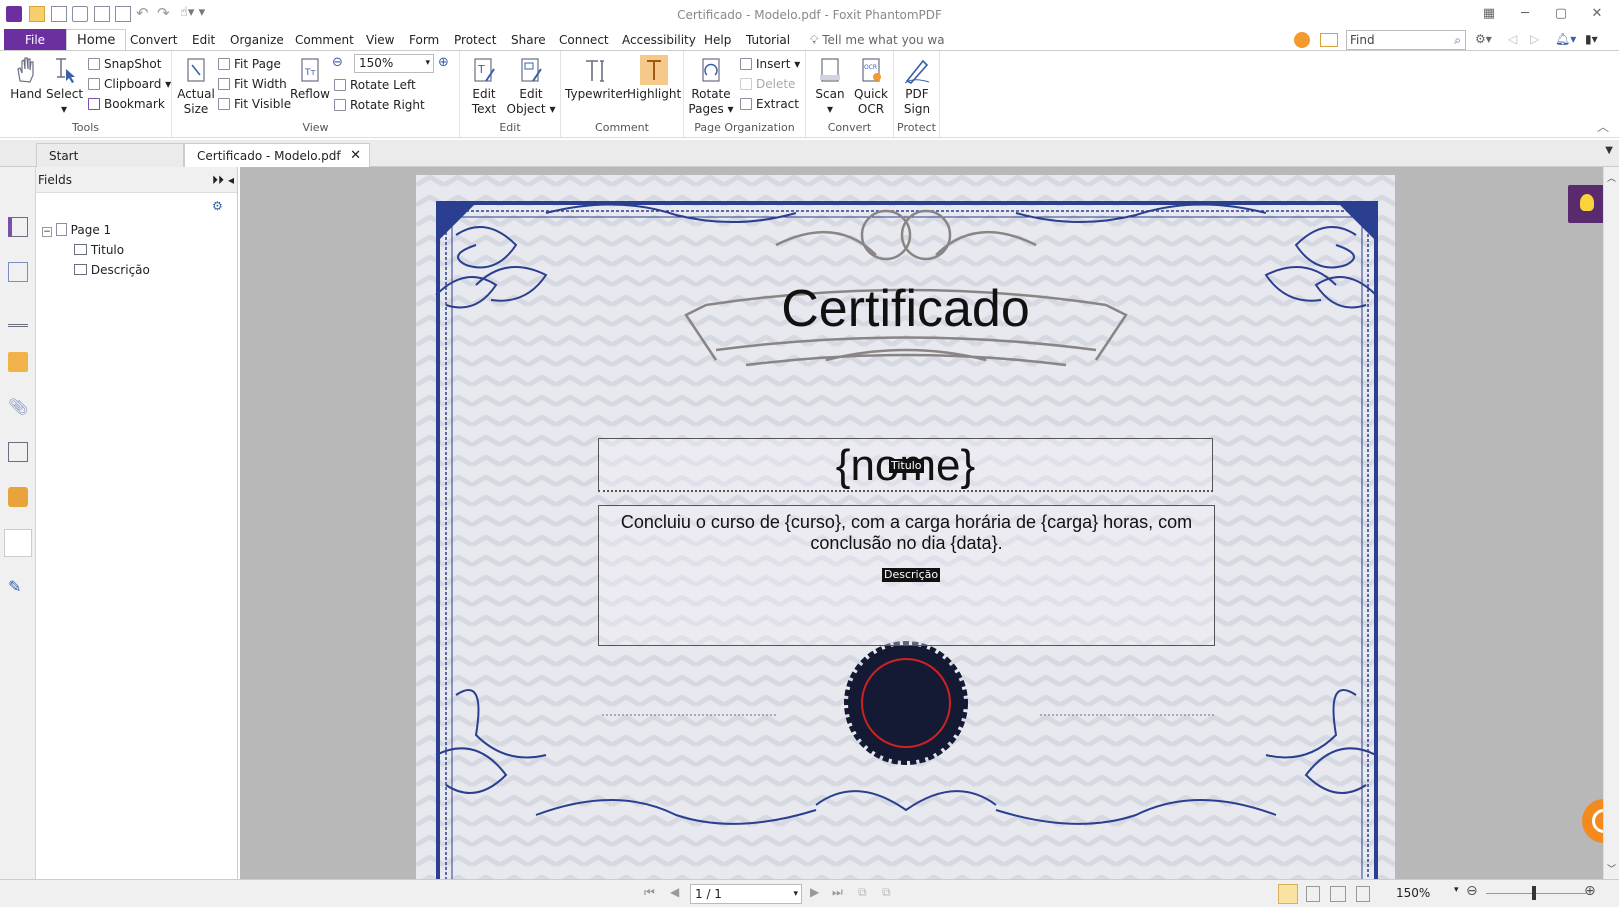 This screenshot has width=1619, height=907. I want to click on menu-comment: Comment, so click(324, 40).